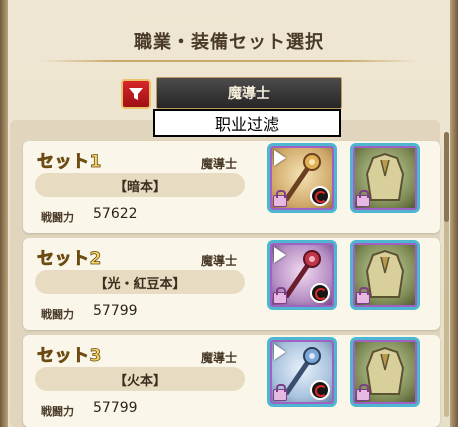 The height and width of the screenshot is (427, 458). What do you see at coordinates (446, 274) in the screenshot?
I see `scrollbar` at bounding box center [446, 274].